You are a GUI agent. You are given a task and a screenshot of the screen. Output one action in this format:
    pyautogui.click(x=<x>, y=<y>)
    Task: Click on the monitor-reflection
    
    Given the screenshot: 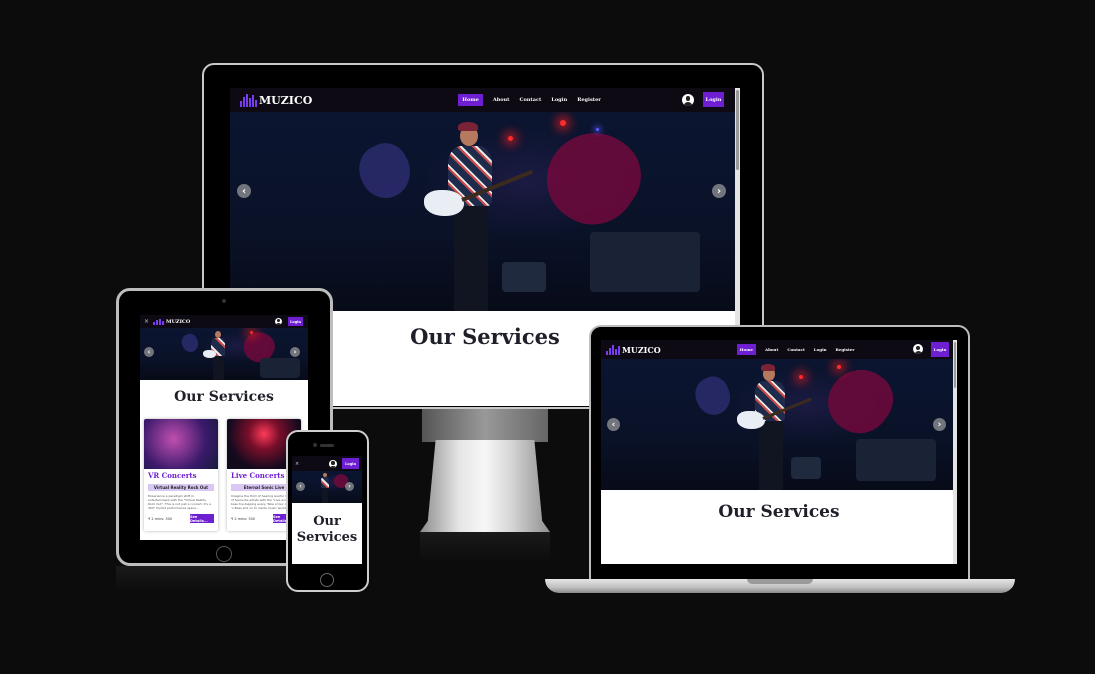 What is the action you would take?
    pyautogui.click(x=485, y=547)
    